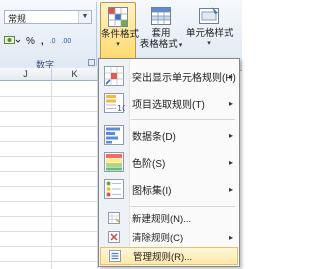 The height and width of the screenshot is (269, 320). I want to click on format-as-table-button: 套用 表格格式 ▾, so click(161, 32).